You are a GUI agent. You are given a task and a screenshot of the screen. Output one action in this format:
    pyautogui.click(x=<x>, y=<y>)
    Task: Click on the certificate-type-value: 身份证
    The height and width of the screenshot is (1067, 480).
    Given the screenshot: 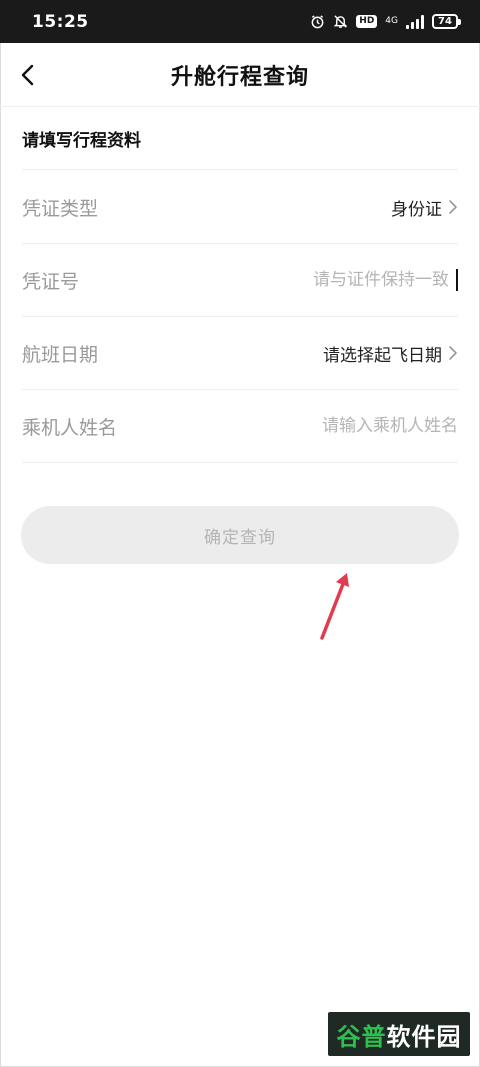 What is the action you would take?
    pyautogui.click(x=424, y=207)
    